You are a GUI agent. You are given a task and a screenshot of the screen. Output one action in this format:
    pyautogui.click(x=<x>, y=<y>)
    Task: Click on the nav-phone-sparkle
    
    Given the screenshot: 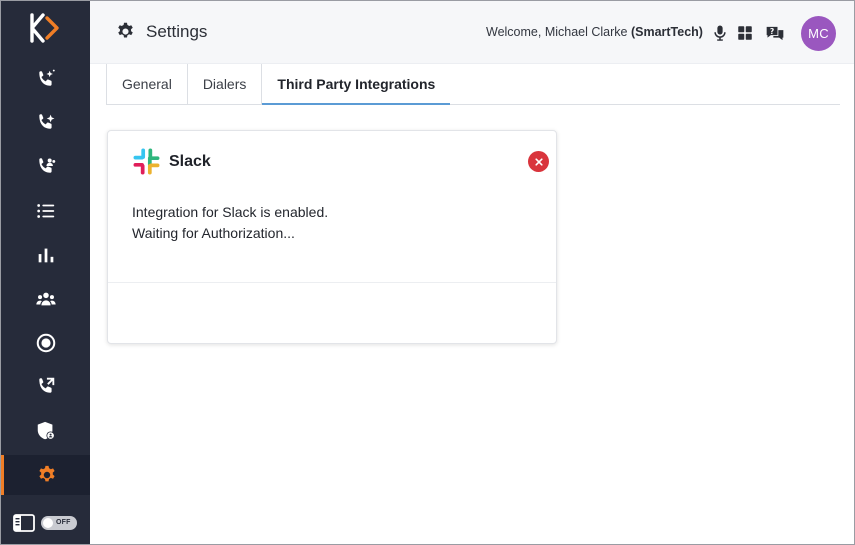 What is the action you would take?
    pyautogui.click(x=45, y=79)
    